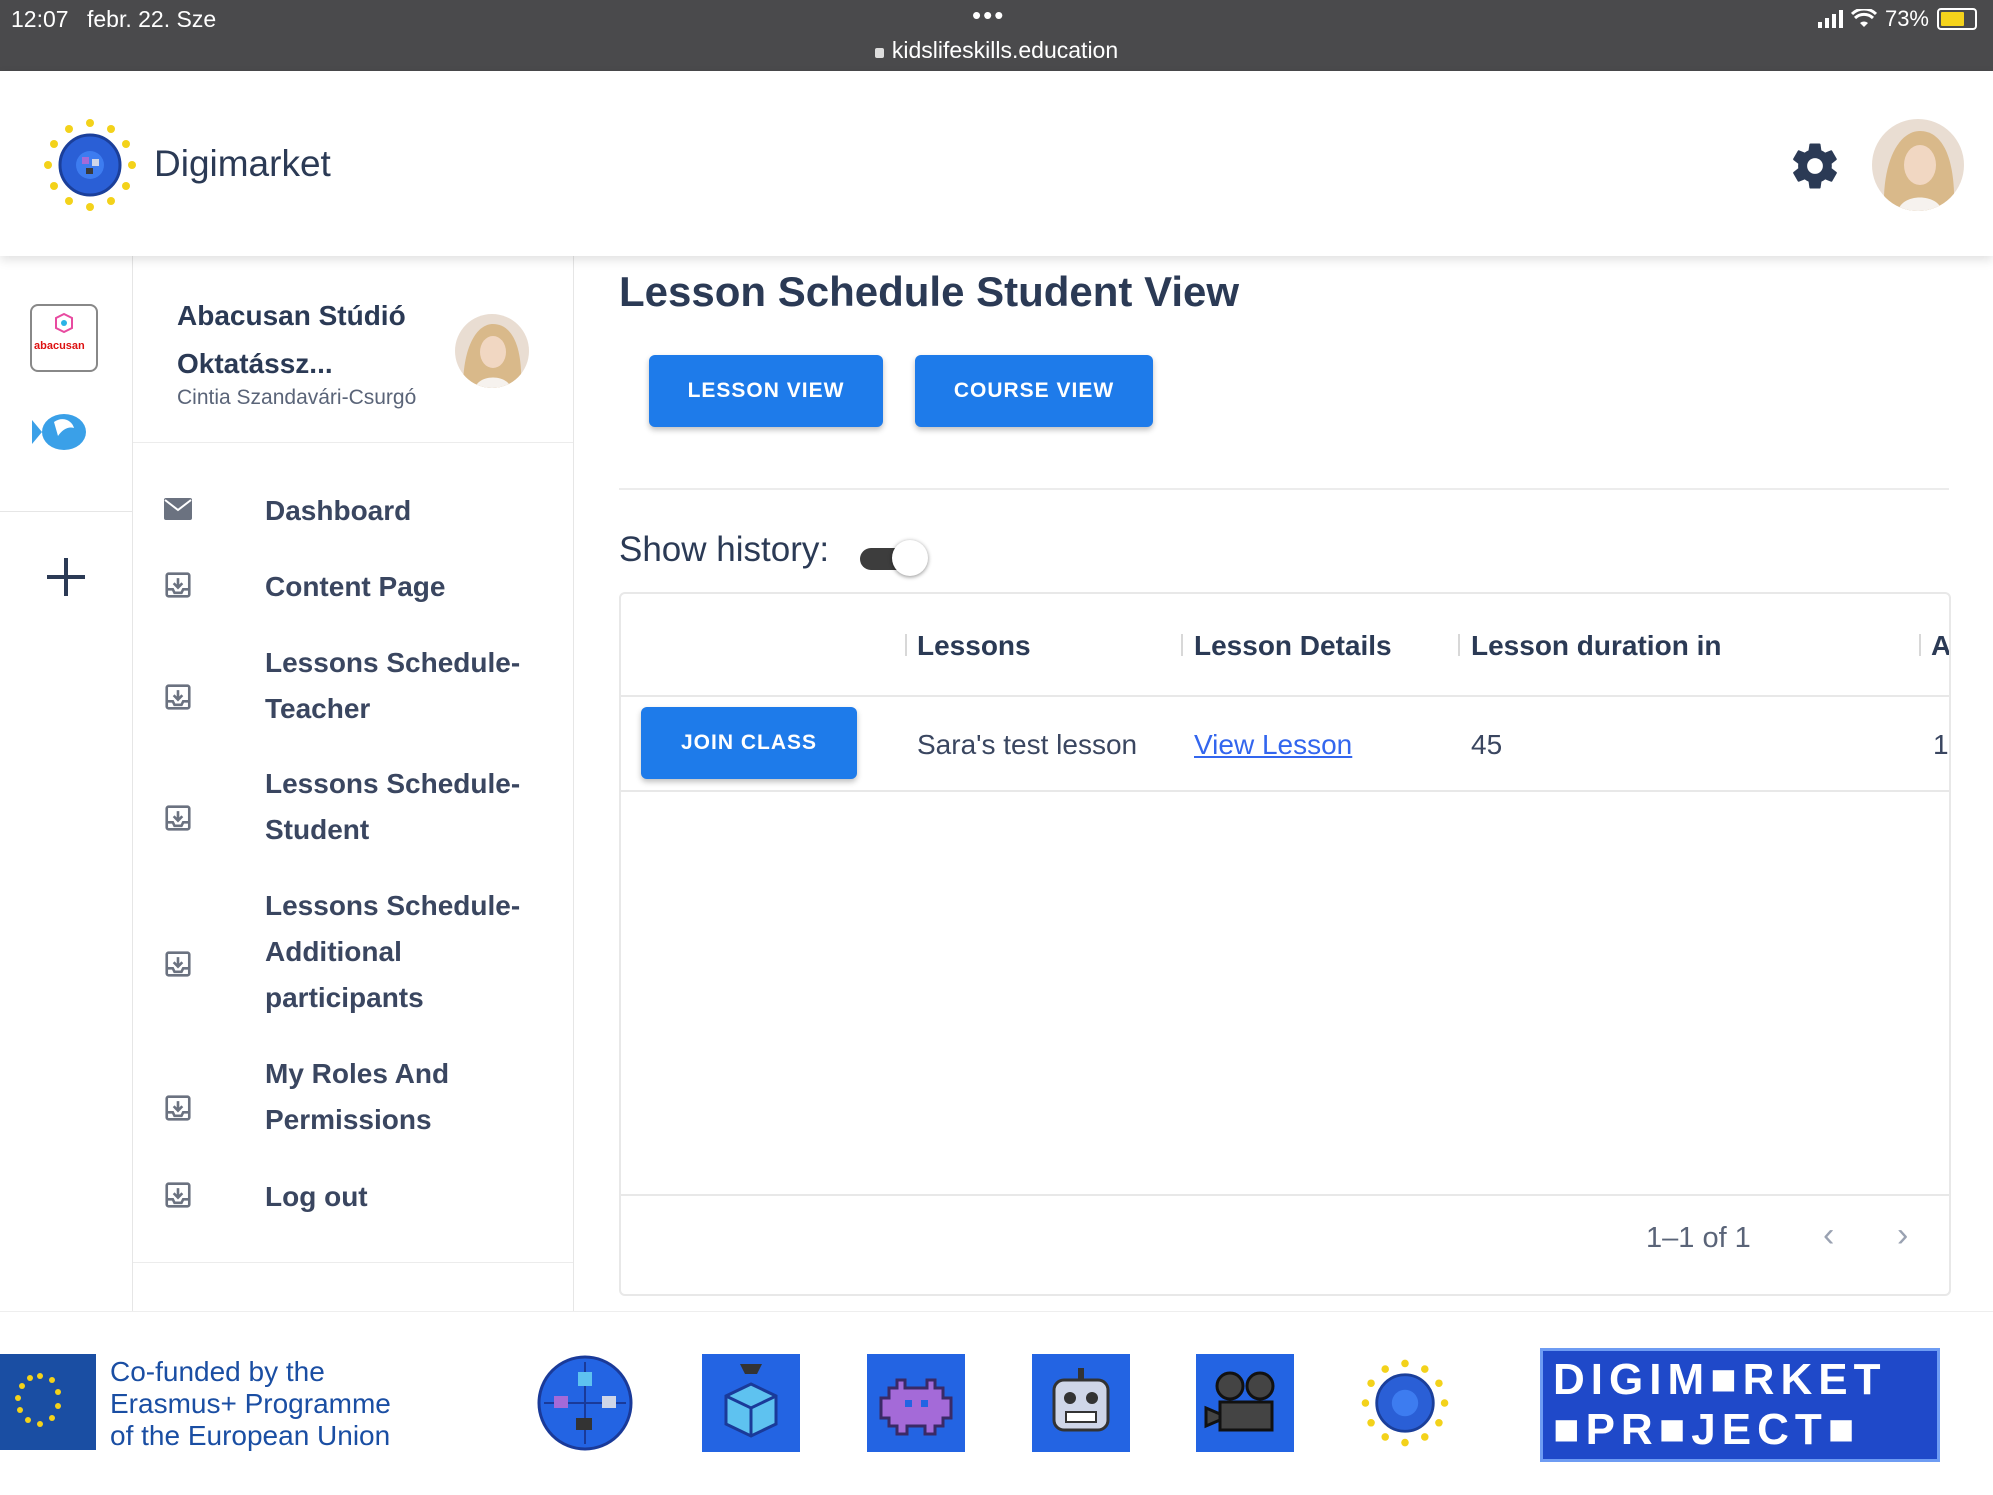  I want to click on eu-text-line: Co-funded by the, so click(217, 1371).